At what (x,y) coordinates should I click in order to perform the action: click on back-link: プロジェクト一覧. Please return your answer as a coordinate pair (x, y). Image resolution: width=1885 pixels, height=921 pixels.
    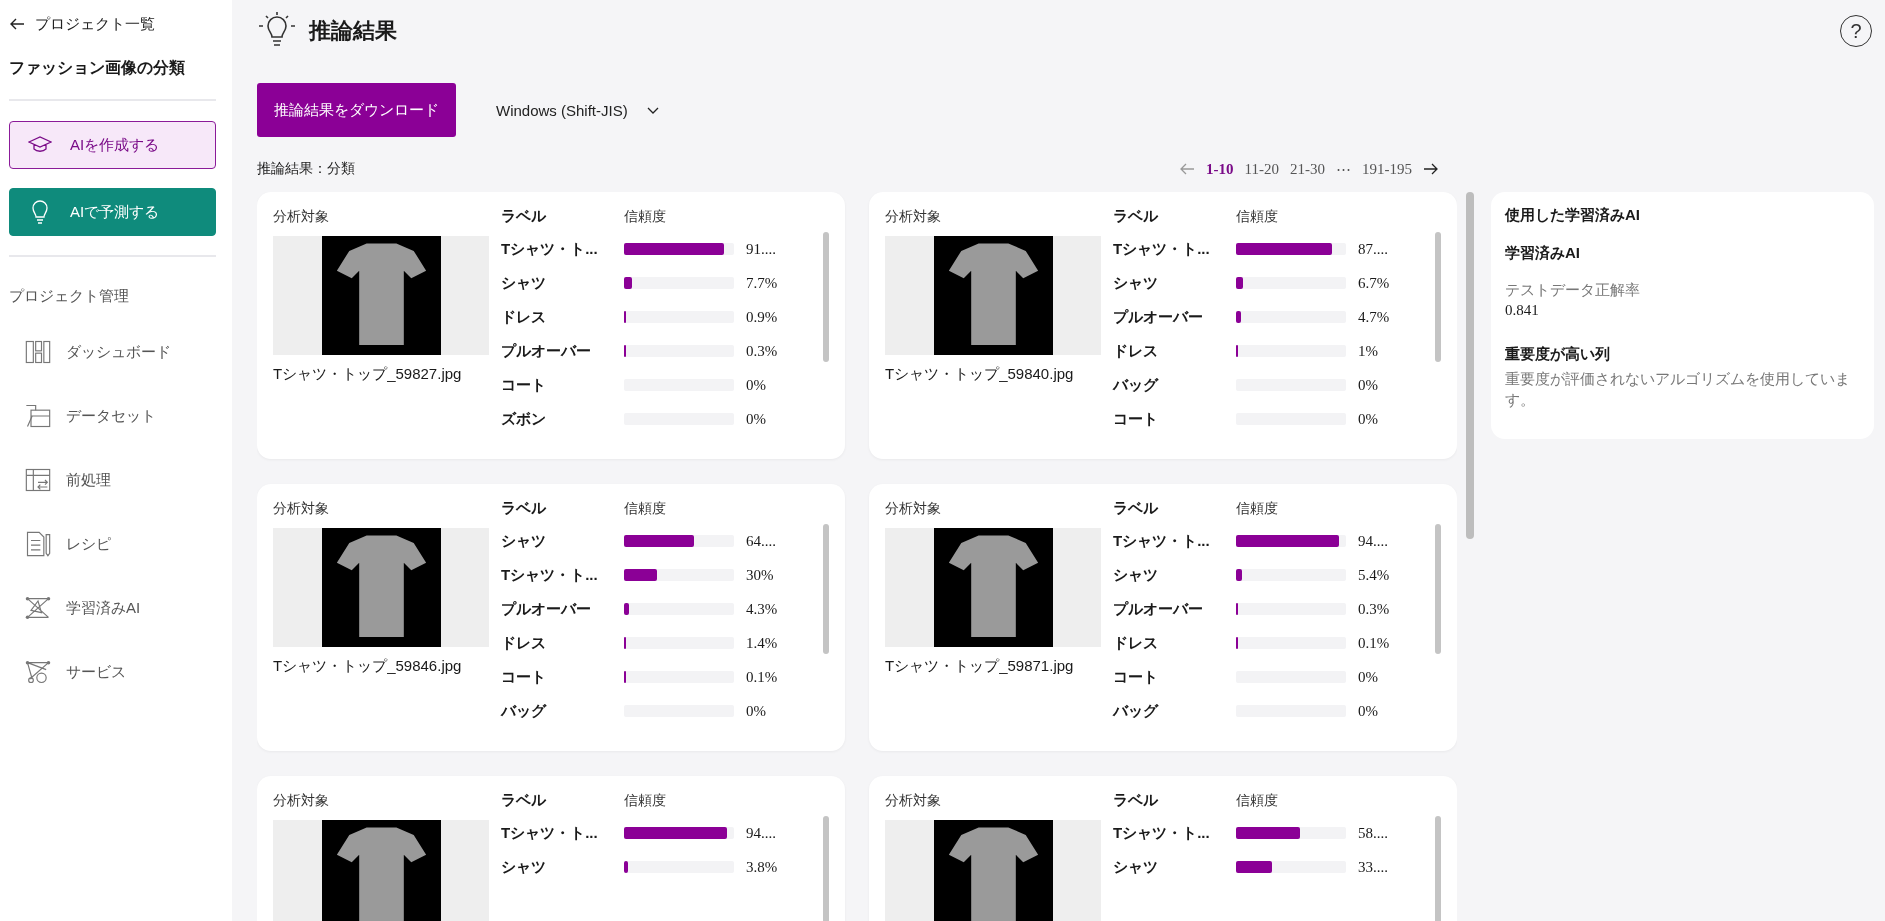
    Looking at the image, I should click on (112, 24).